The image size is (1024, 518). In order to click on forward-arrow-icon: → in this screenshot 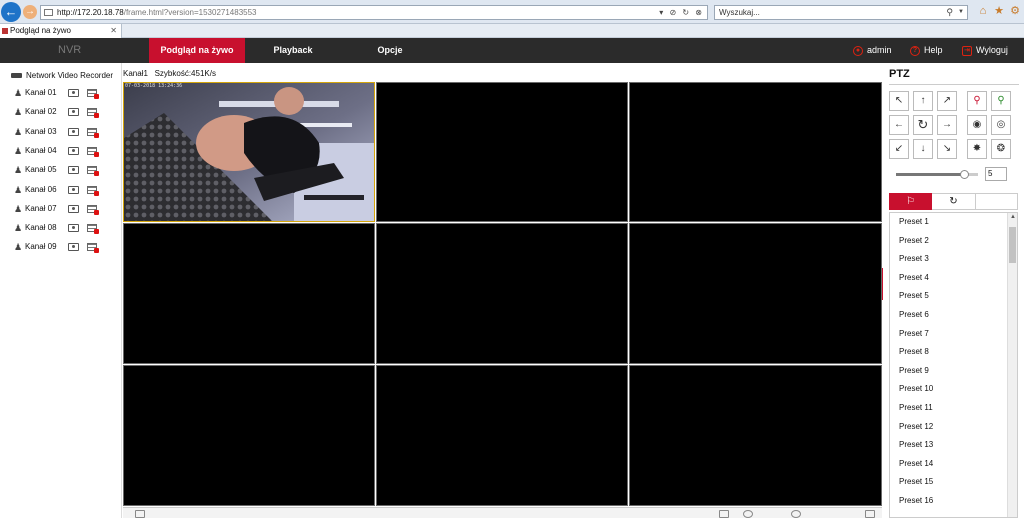, I will do `click(30, 12)`.